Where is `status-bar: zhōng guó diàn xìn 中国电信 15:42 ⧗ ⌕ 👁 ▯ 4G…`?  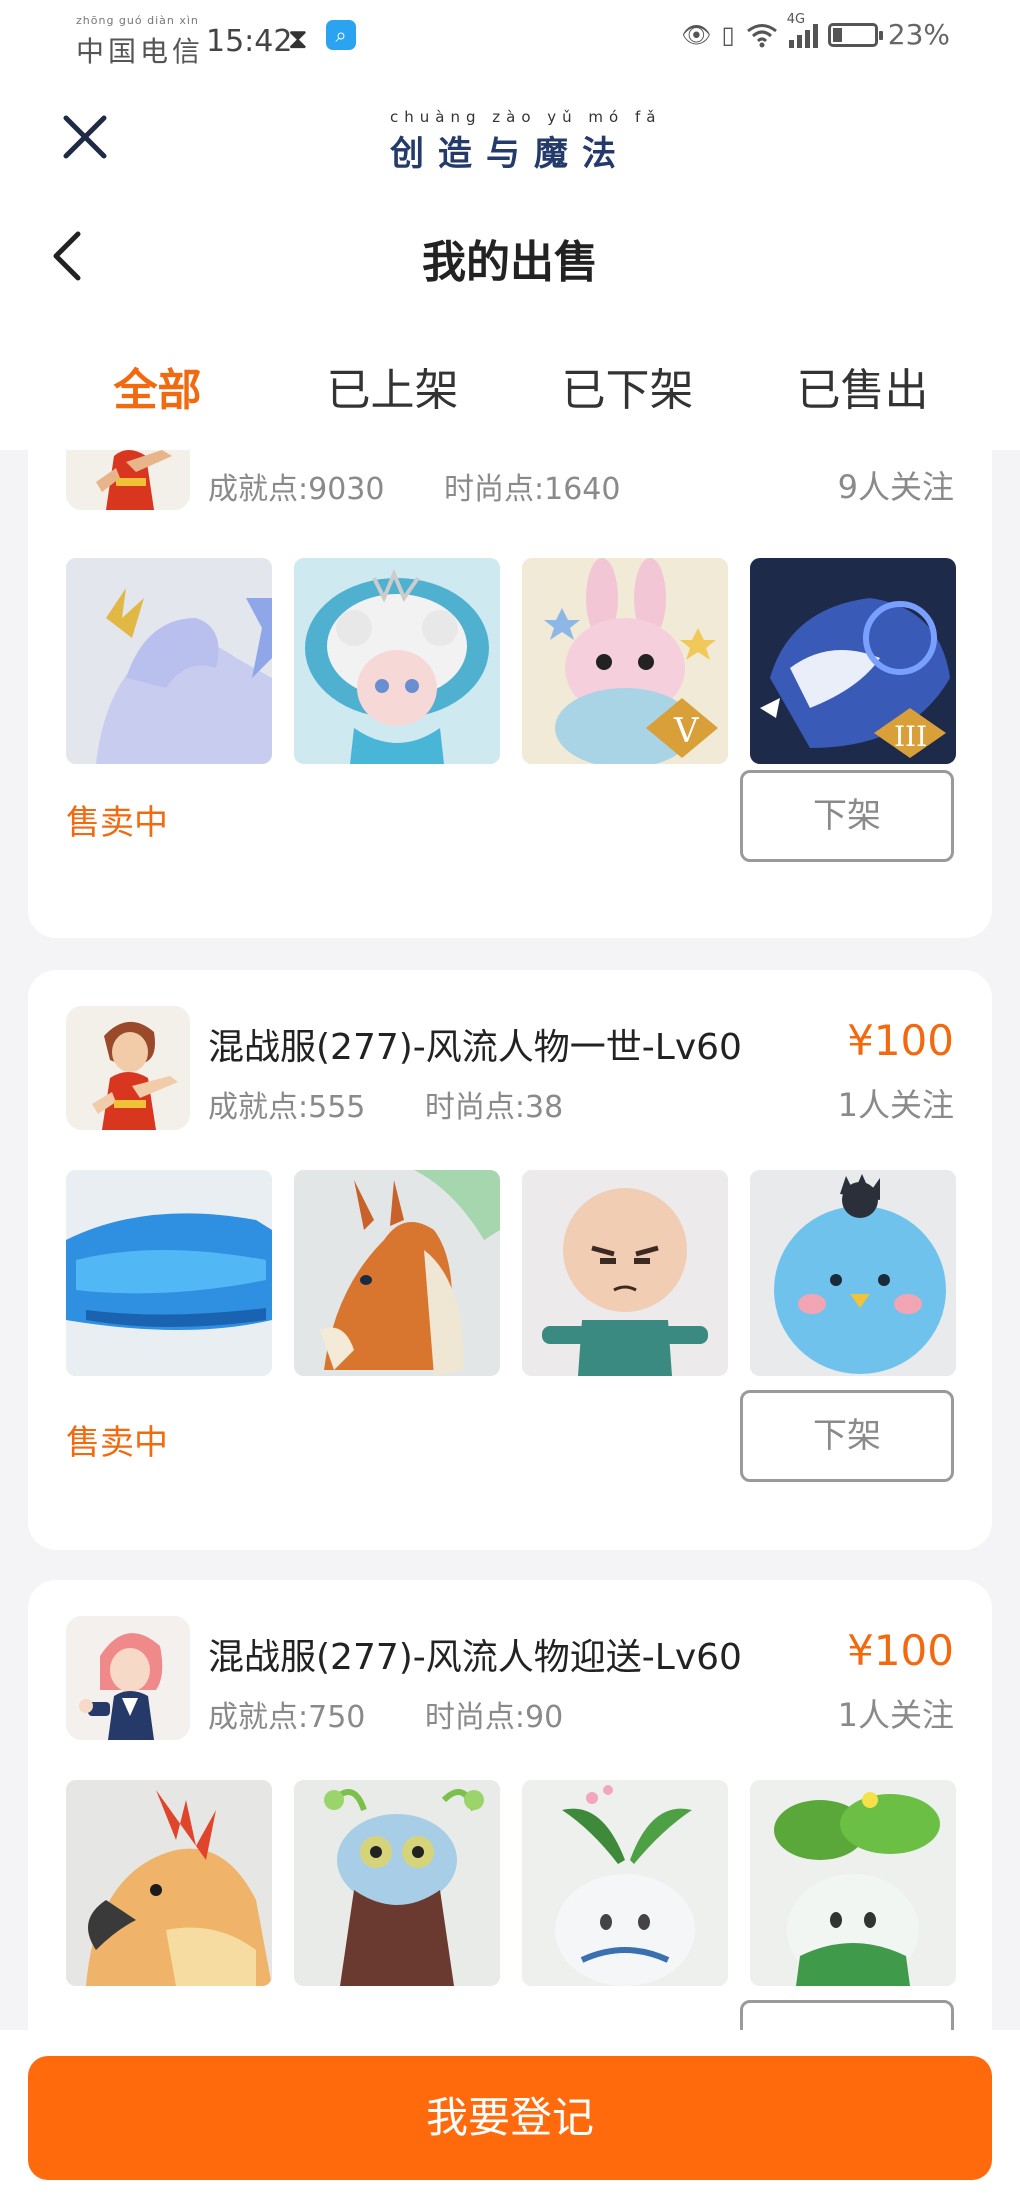 status-bar: zhōng guó diàn xìn 中国电信 15:42 ⧗ ⌕ 👁 ▯ 4G… is located at coordinates (510, 38).